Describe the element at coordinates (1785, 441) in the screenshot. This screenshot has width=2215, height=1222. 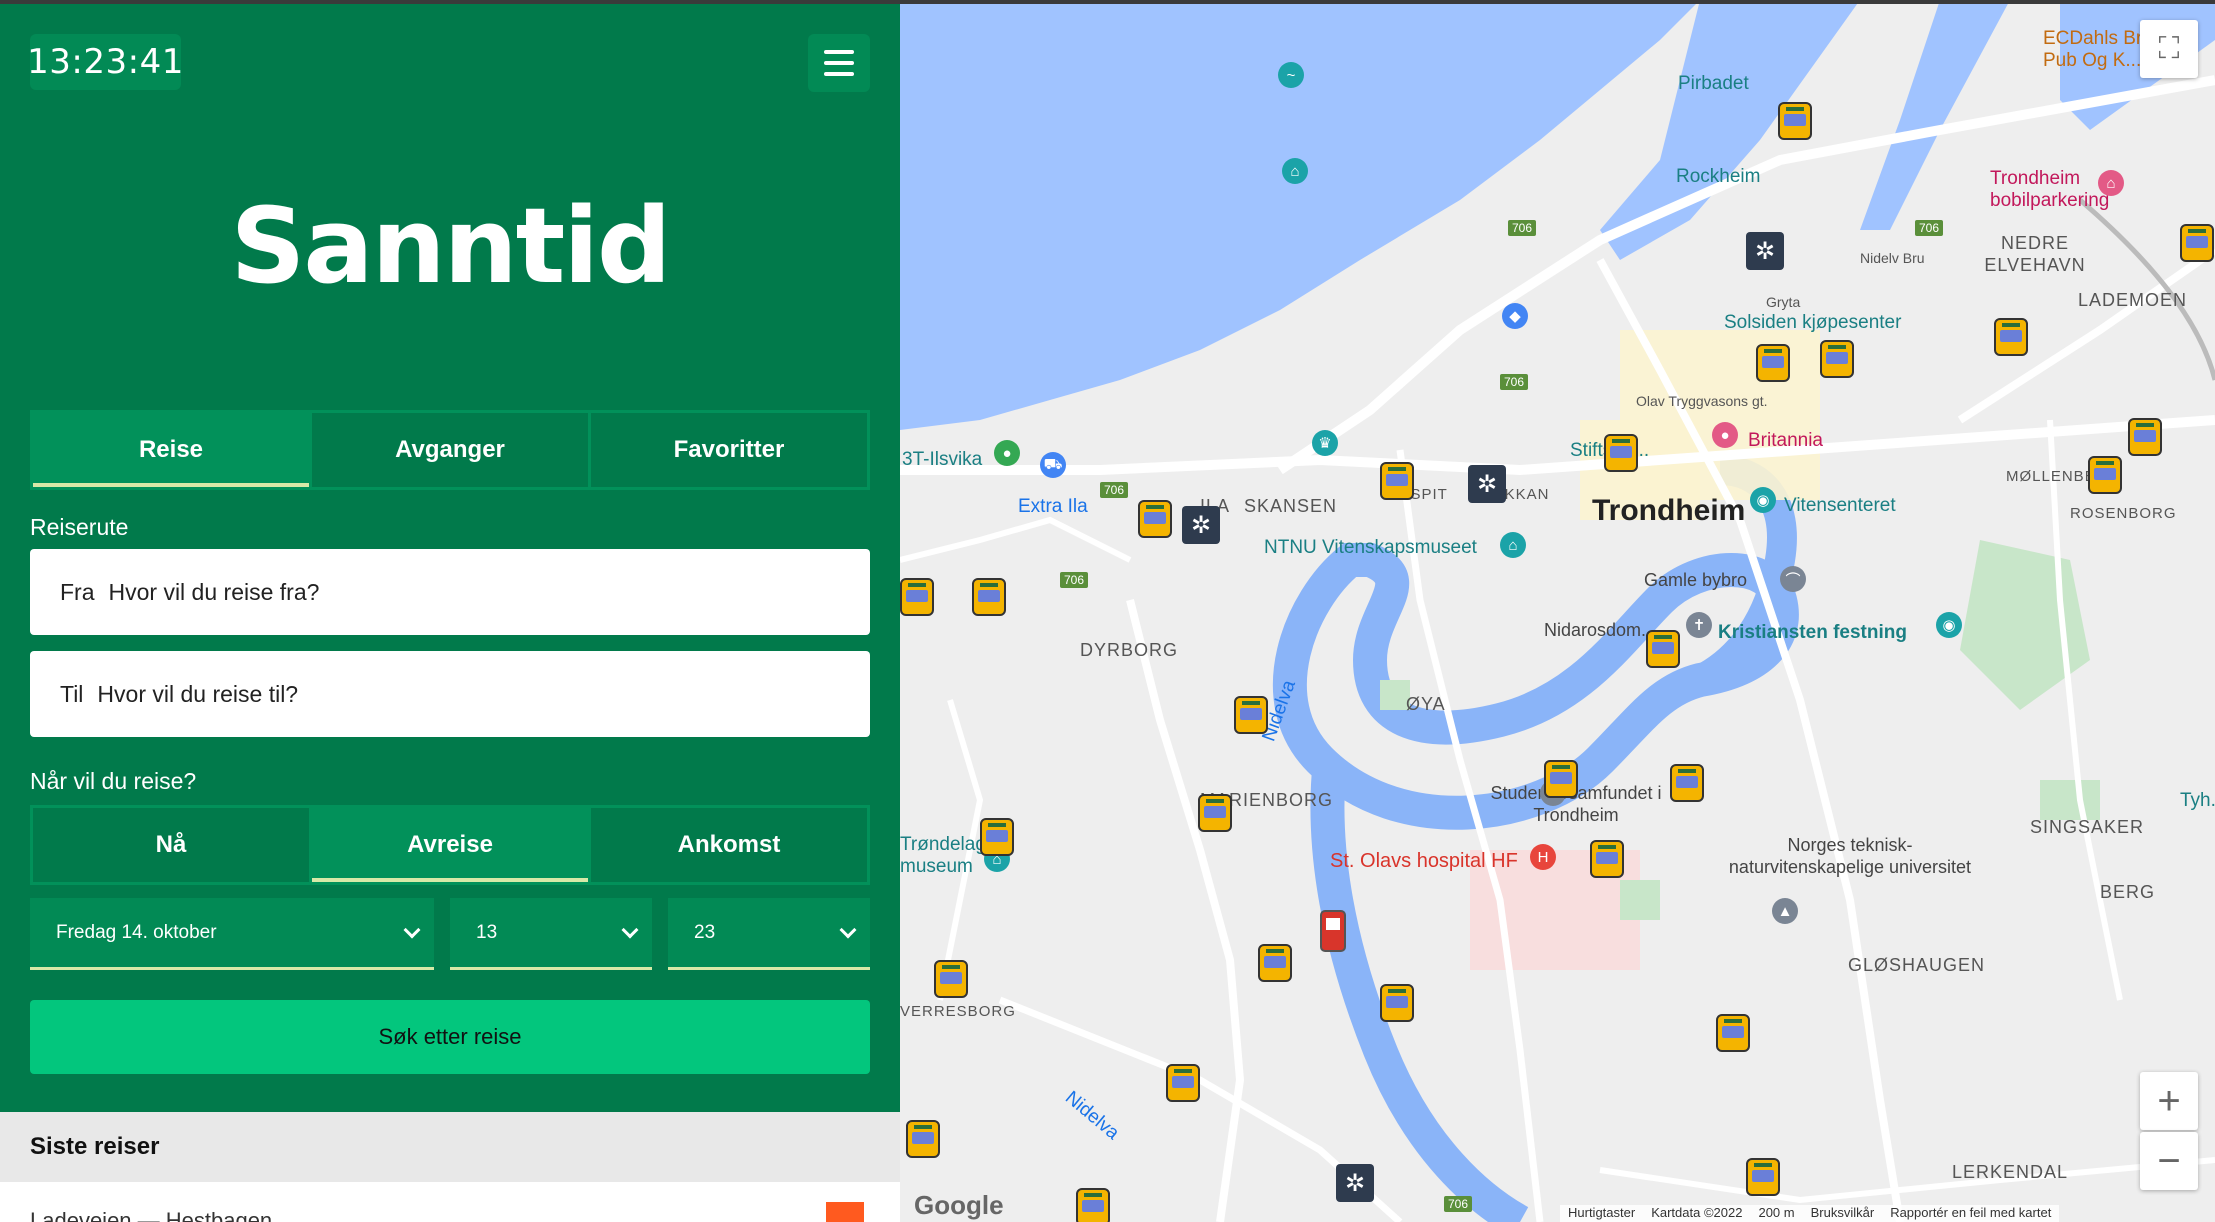
I see `map-label-britannia: Britannia` at that location.